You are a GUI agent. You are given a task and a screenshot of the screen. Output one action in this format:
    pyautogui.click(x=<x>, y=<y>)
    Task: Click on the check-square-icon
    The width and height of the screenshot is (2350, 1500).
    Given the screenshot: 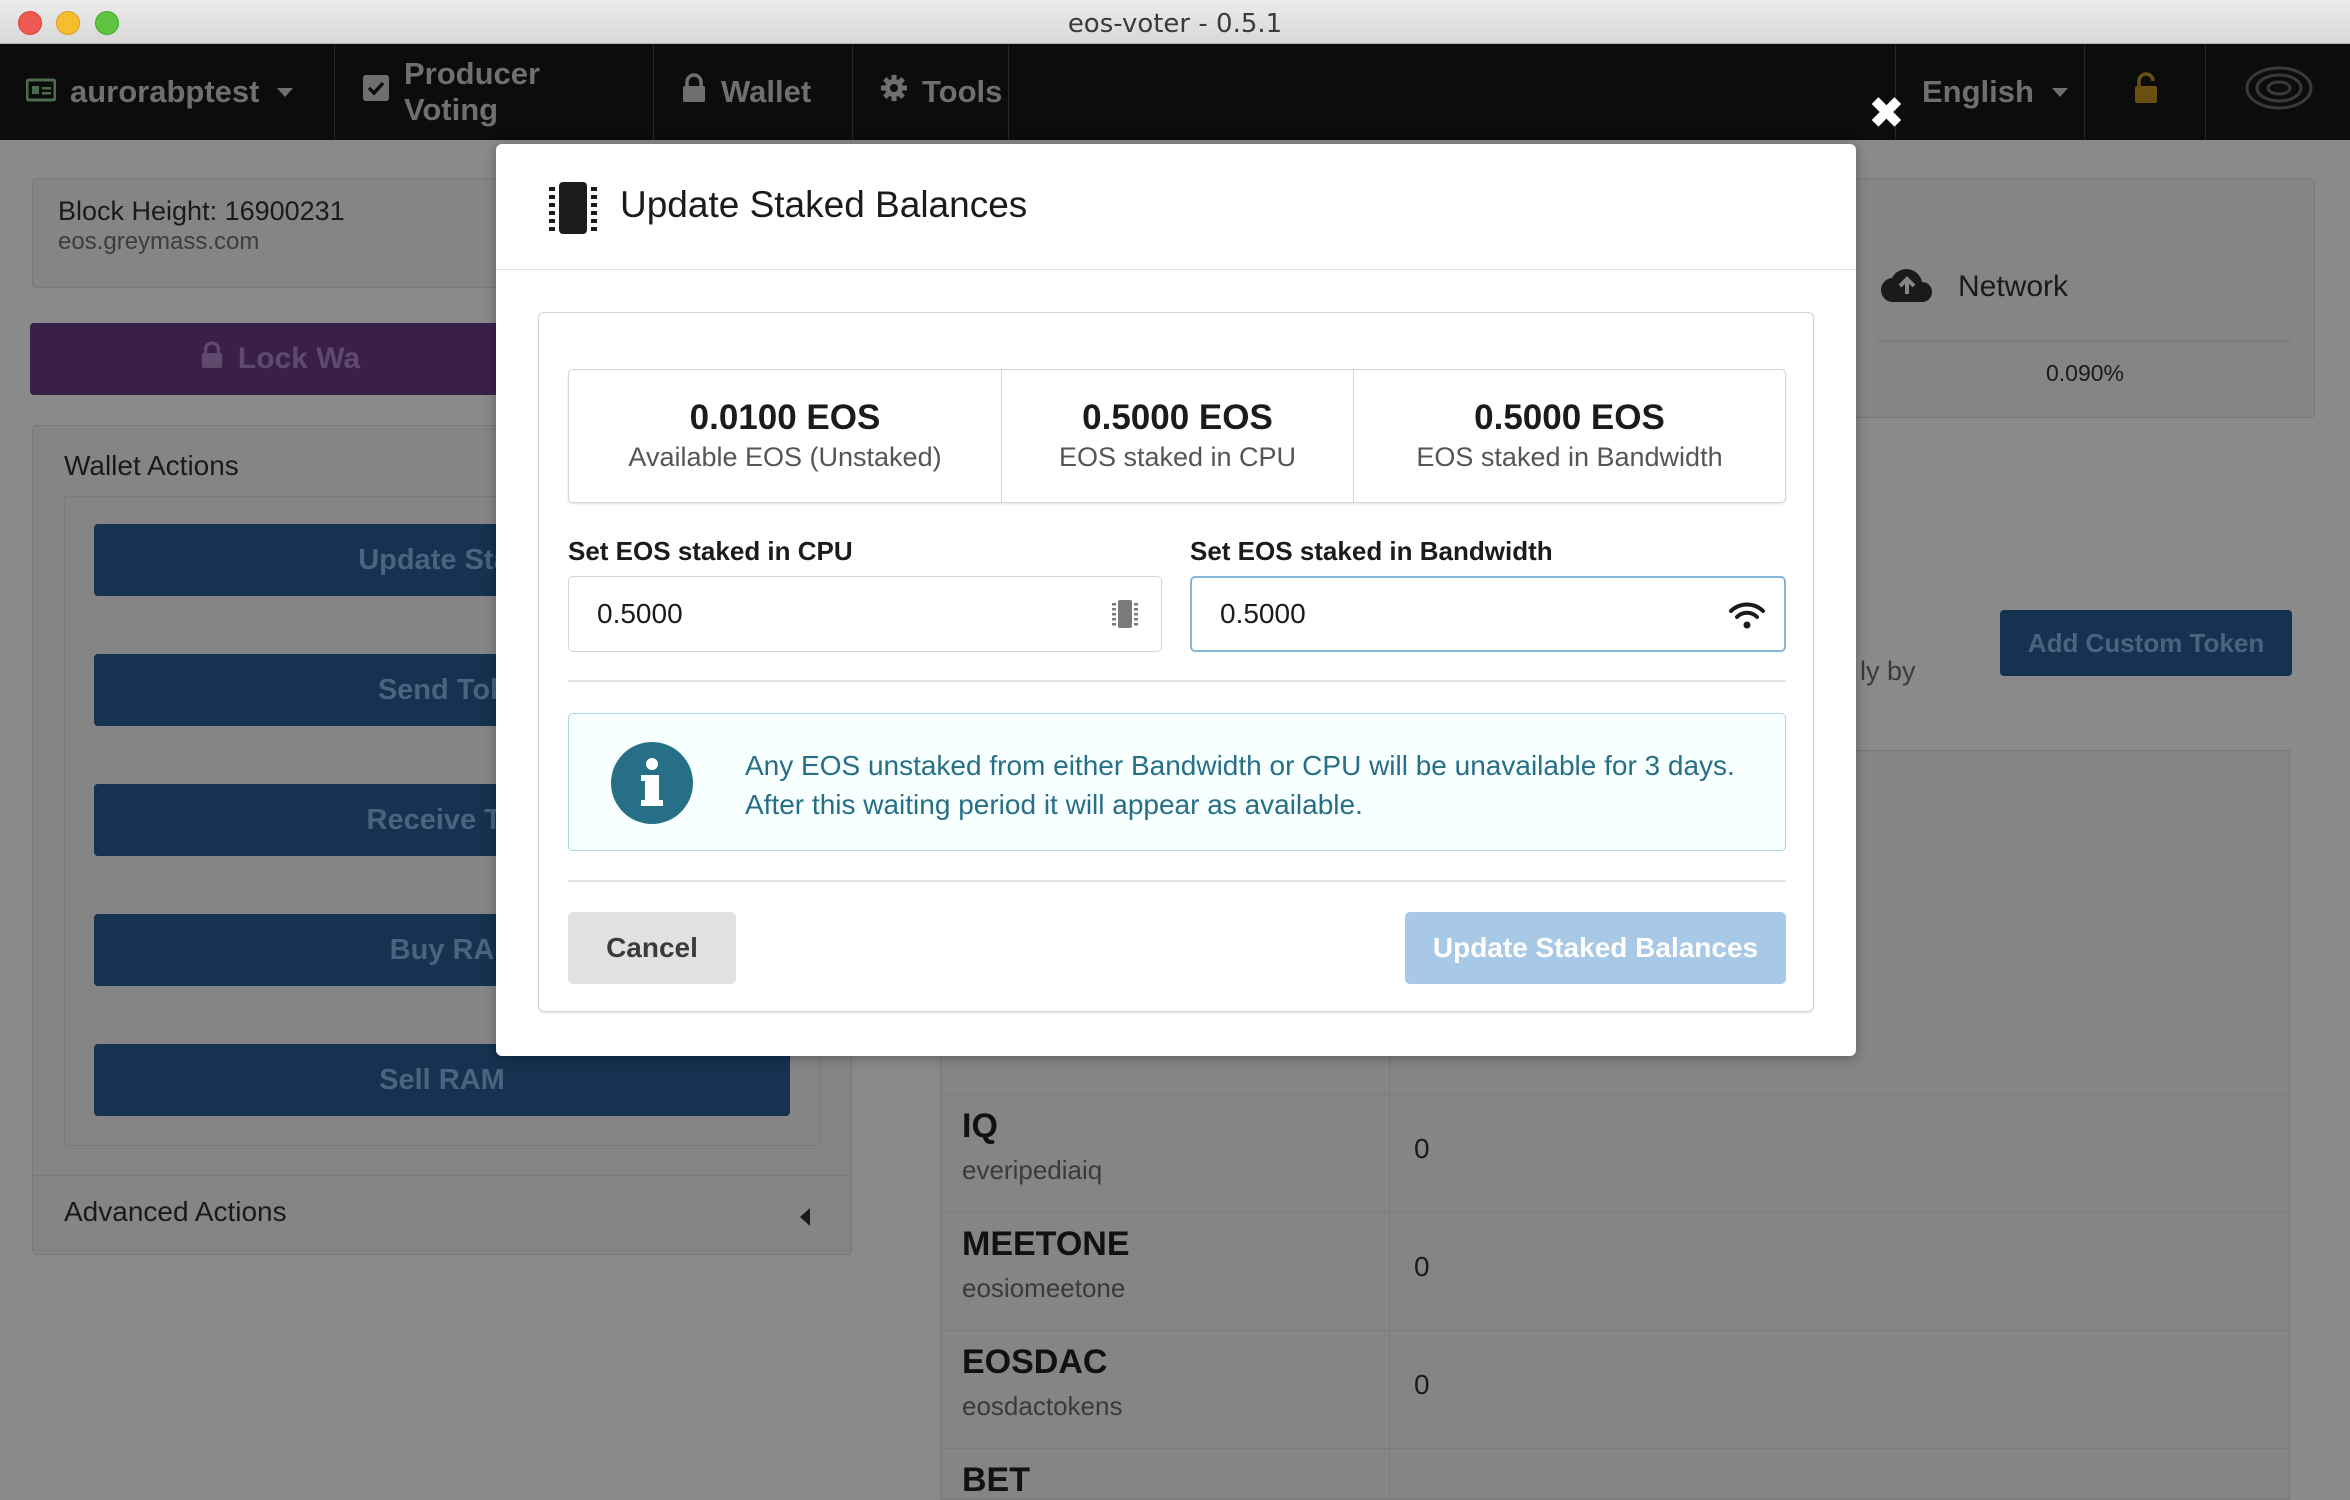 What is the action you would take?
    pyautogui.click(x=376, y=92)
    